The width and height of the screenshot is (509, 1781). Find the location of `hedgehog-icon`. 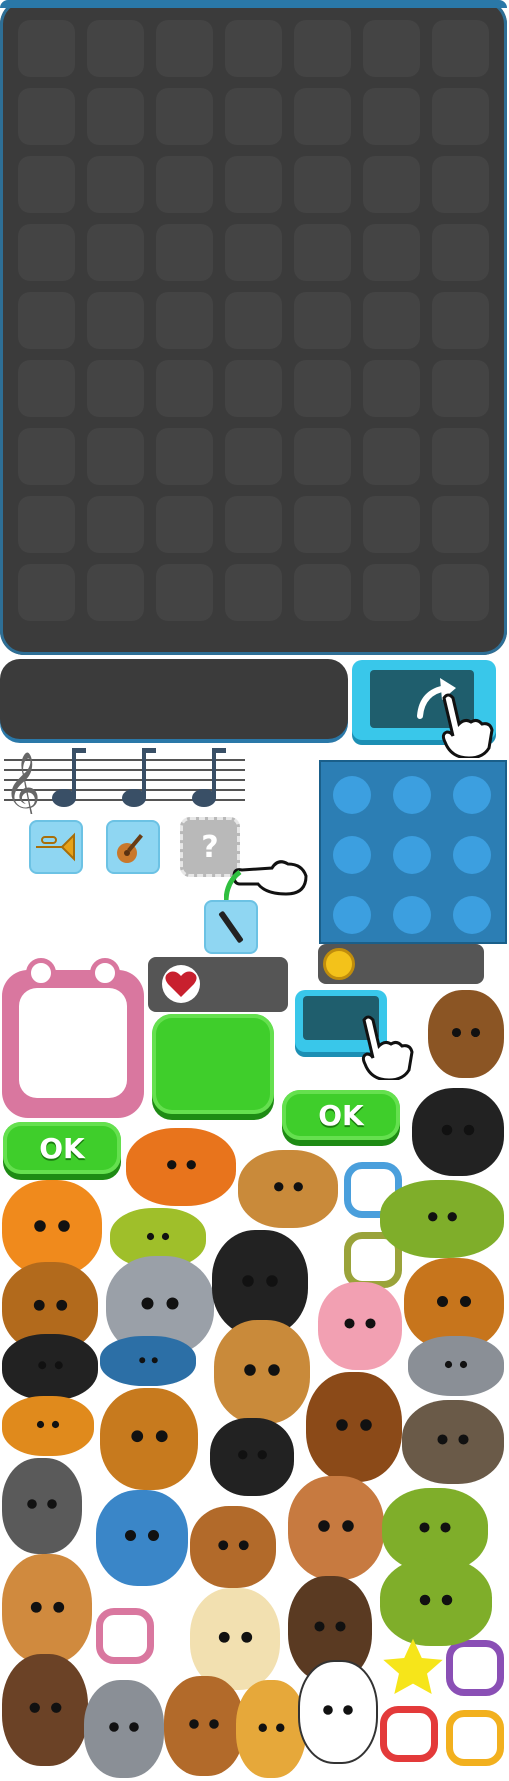

hedgehog-icon is located at coordinates (288, 1189).